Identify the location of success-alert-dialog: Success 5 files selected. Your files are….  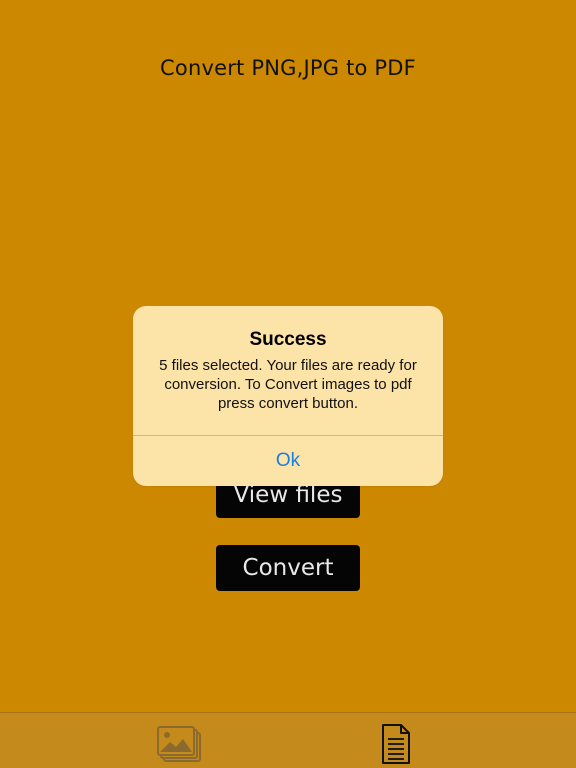
(288, 396).